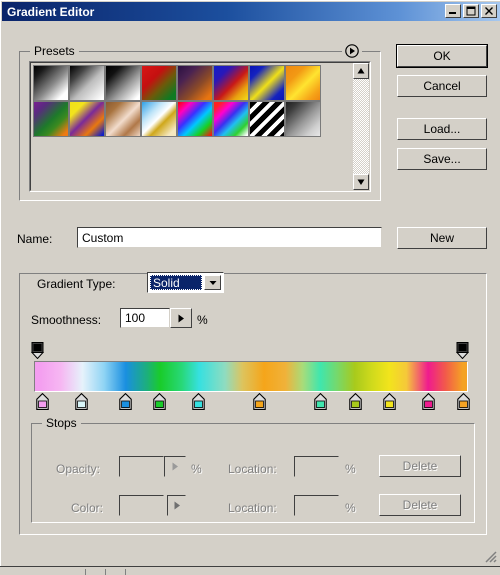 The image size is (500, 575). Describe the element at coordinates (61, 423) in the screenshot. I see `stops-group-label: Stops` at that location.